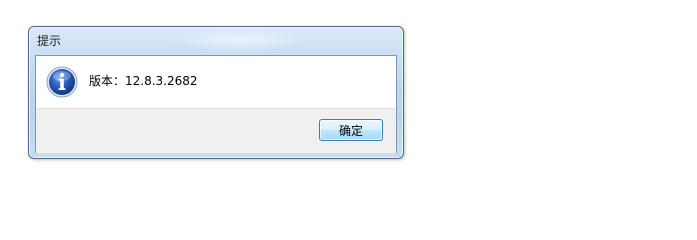  What do you see at coordinates (216, 82) in the screenshot?
I see `dialog-content: 版本：12.8.3.2682` at bounding box center [216, 82].